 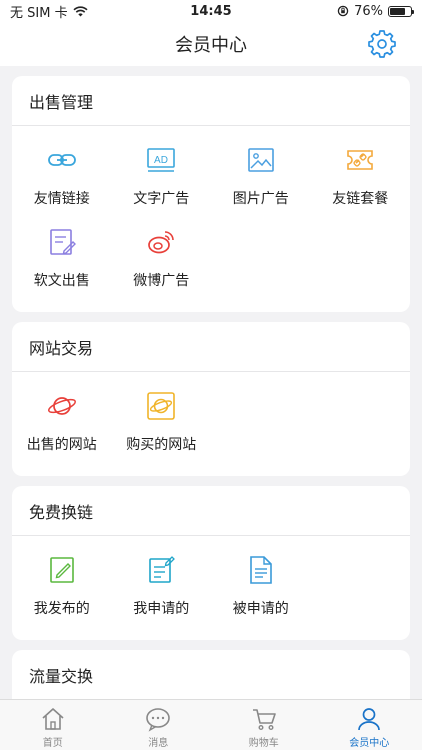 I want to click on publish-edit-icon, so click(x=61, y=570).